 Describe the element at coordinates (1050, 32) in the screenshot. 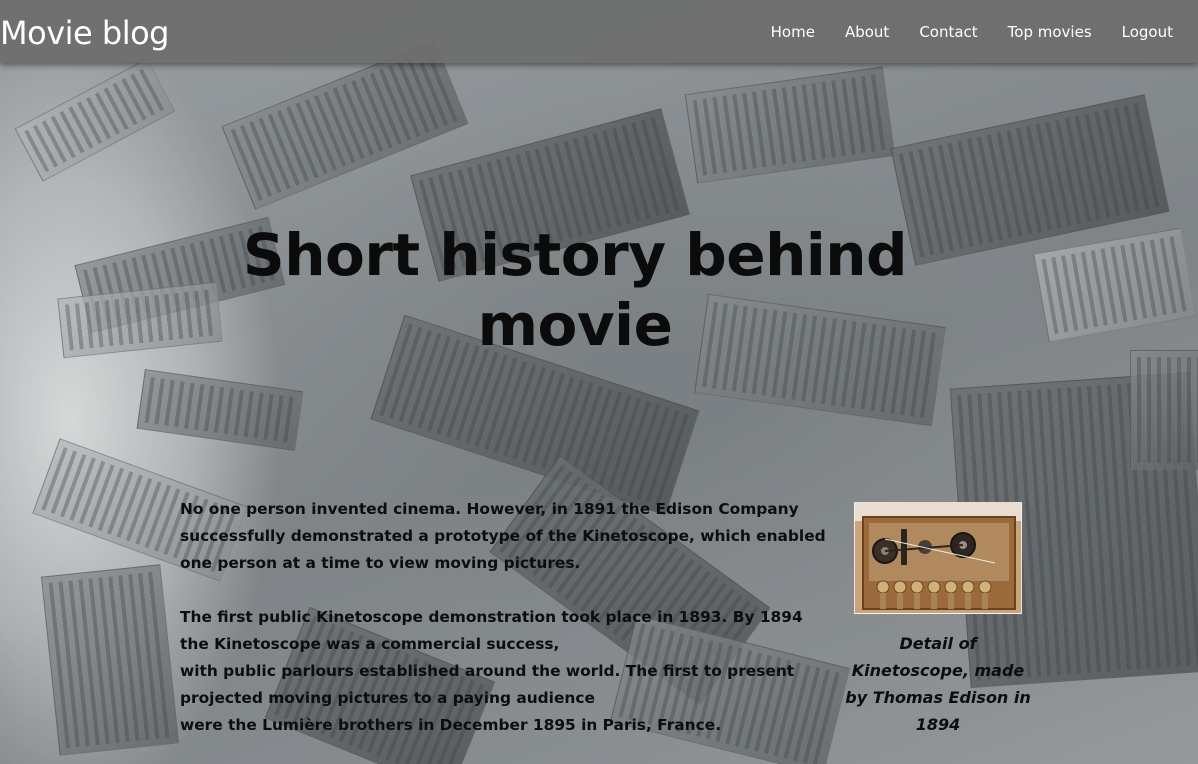

I see `nav-link-top-movies: Top movies` at that location.